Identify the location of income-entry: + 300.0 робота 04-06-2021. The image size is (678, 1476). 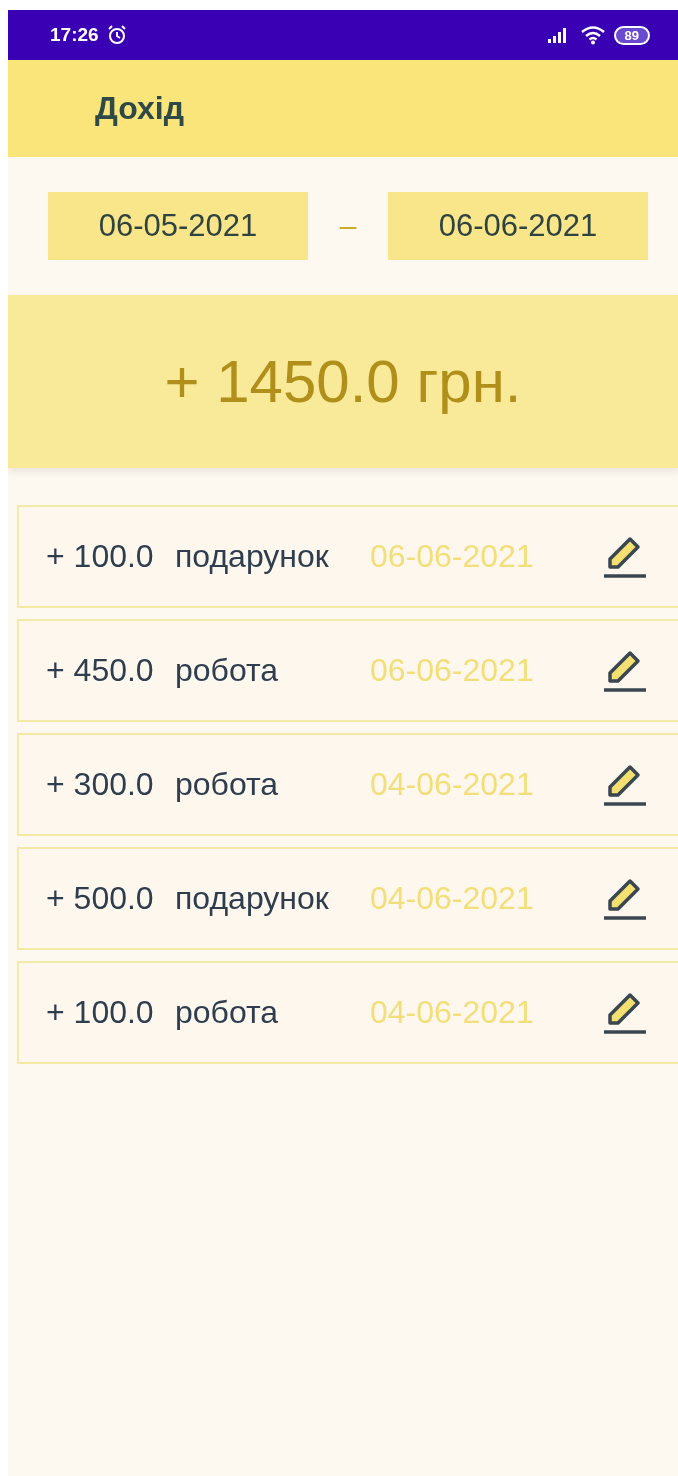
(347, 784).